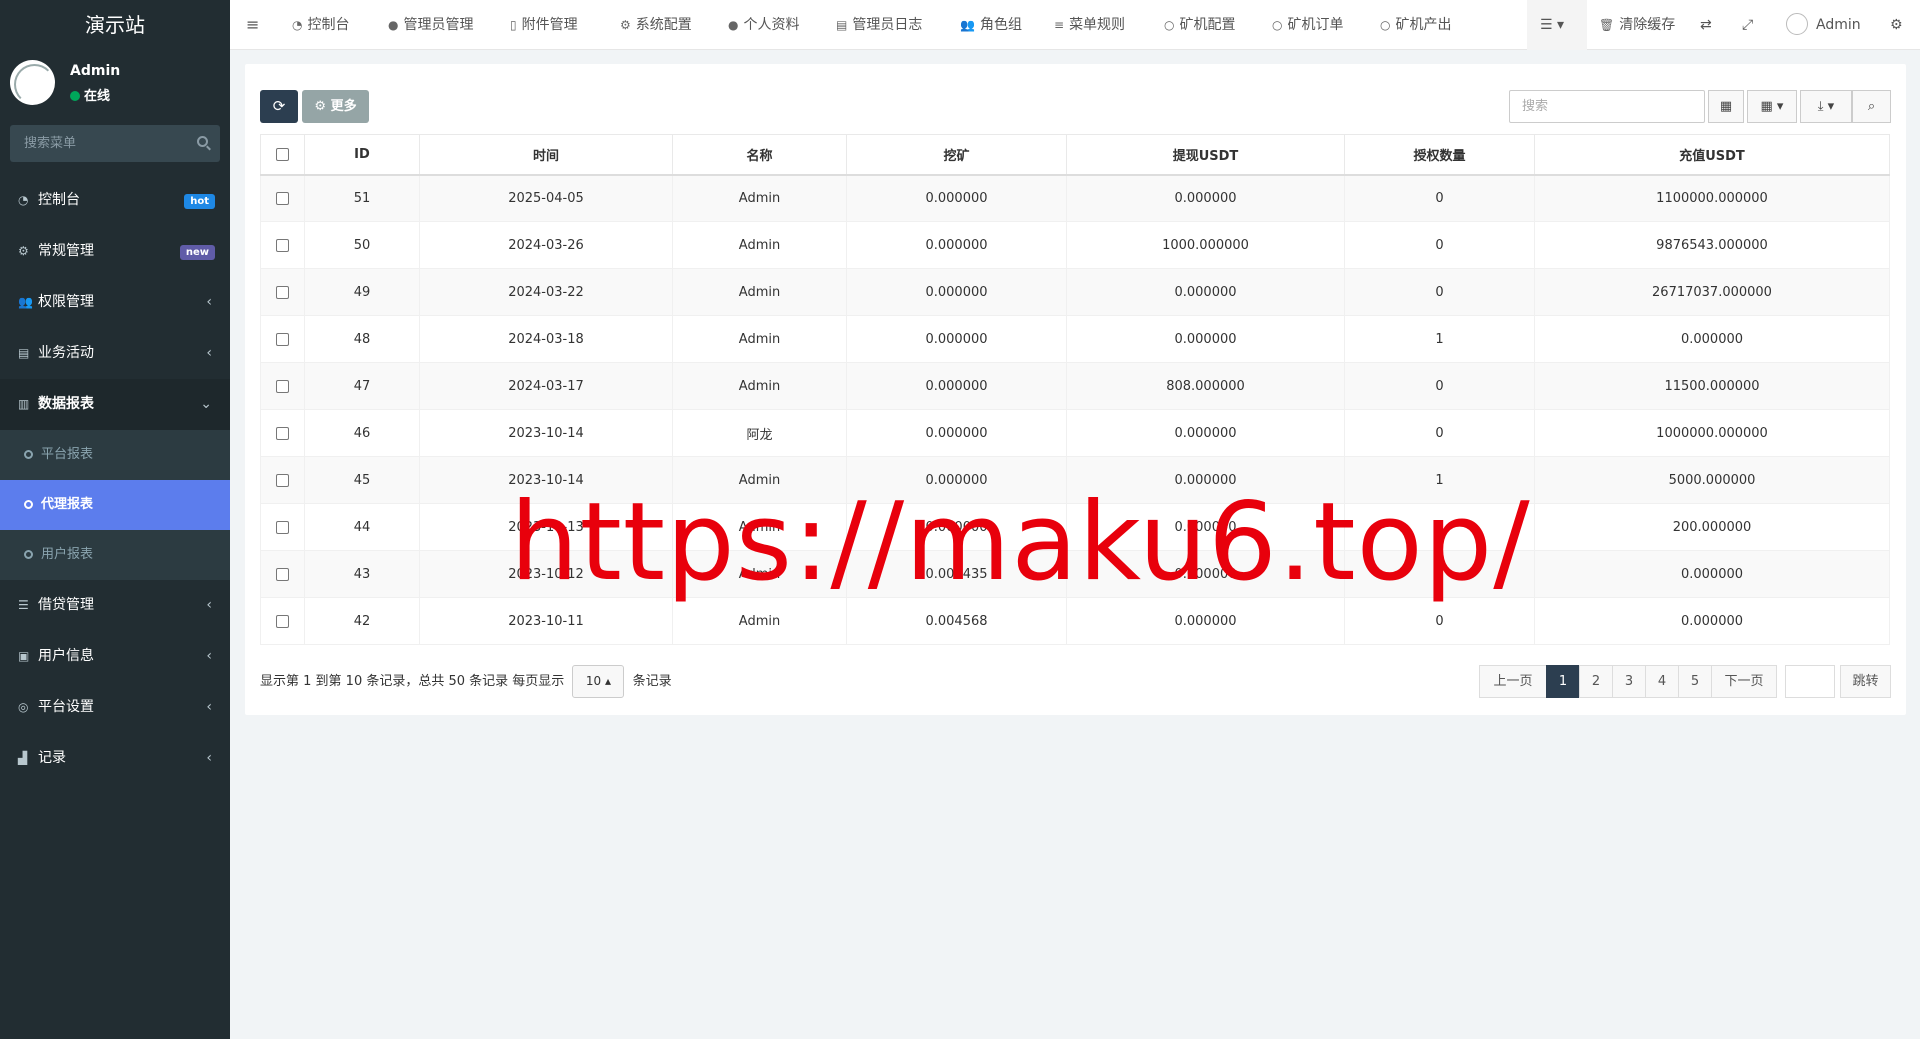 The image size is (1920, 1039). I want to click on sidebar-item-records: ▟ 记录 ‹, so click(115, 758).